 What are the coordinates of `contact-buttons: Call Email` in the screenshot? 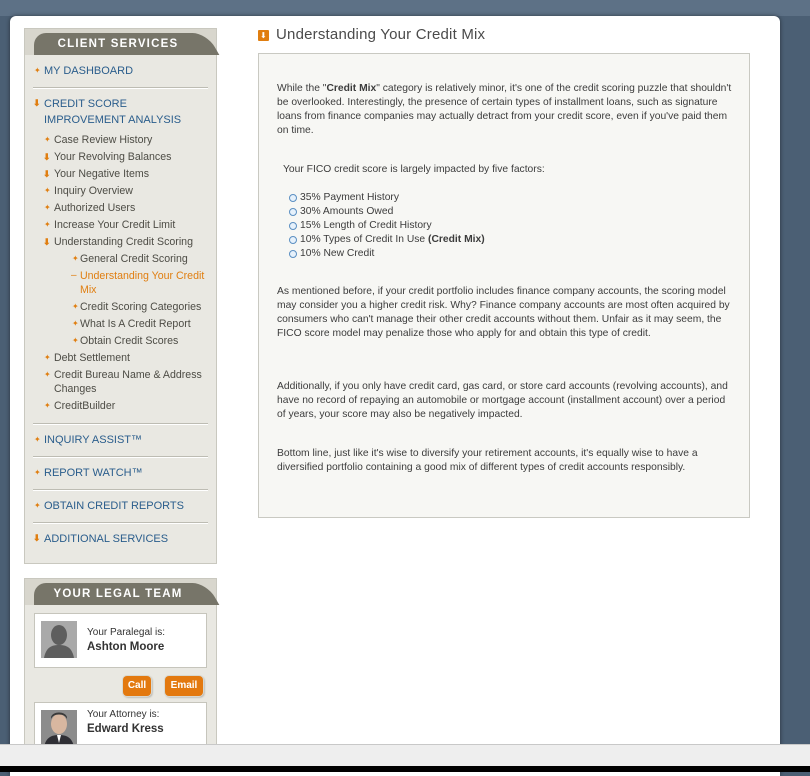 It's located at (120, 685).